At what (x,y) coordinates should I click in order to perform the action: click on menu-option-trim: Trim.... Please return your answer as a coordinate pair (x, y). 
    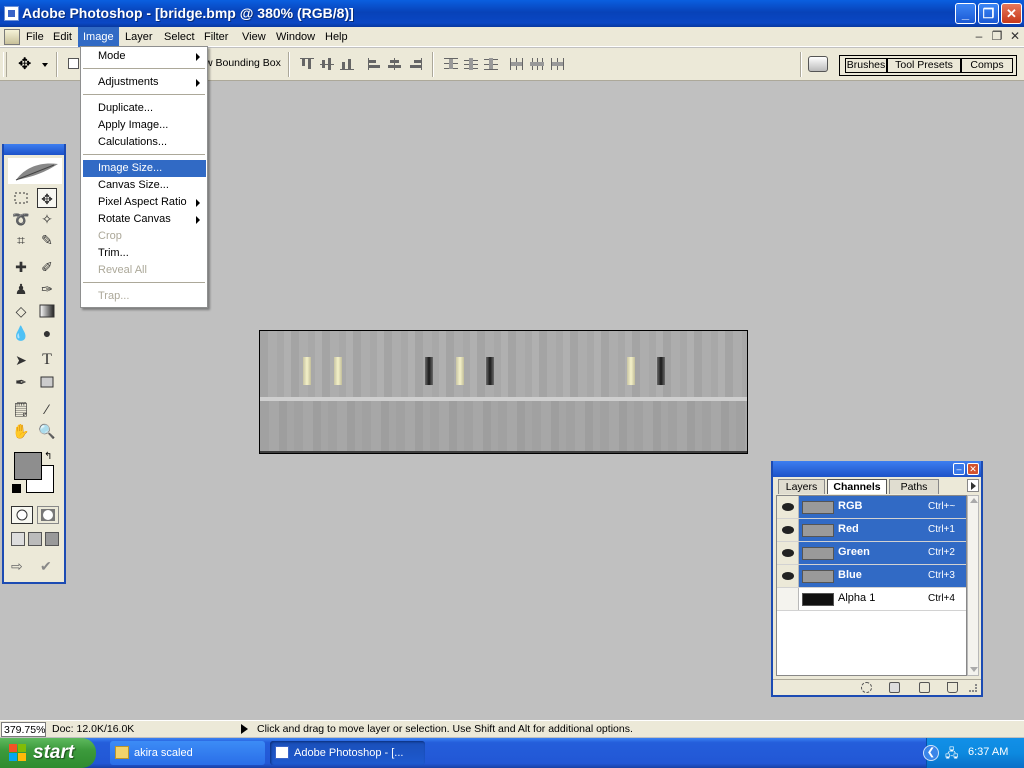
    Looking at the image, I should click on (144, 253).